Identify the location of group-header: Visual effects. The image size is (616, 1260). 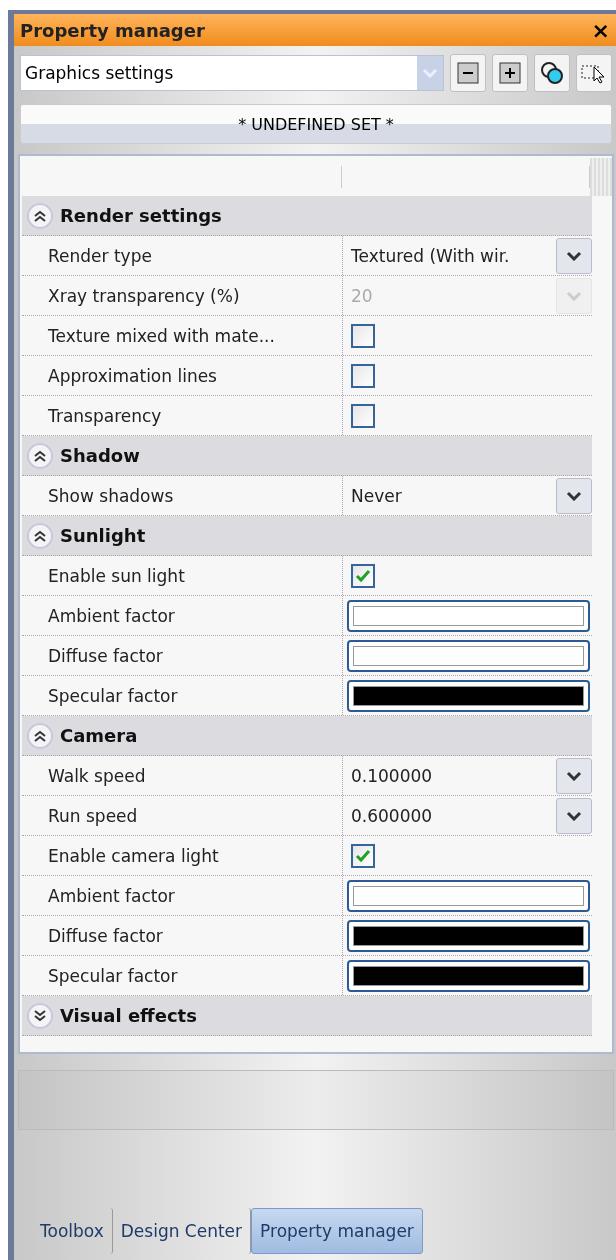
(307, 1016).